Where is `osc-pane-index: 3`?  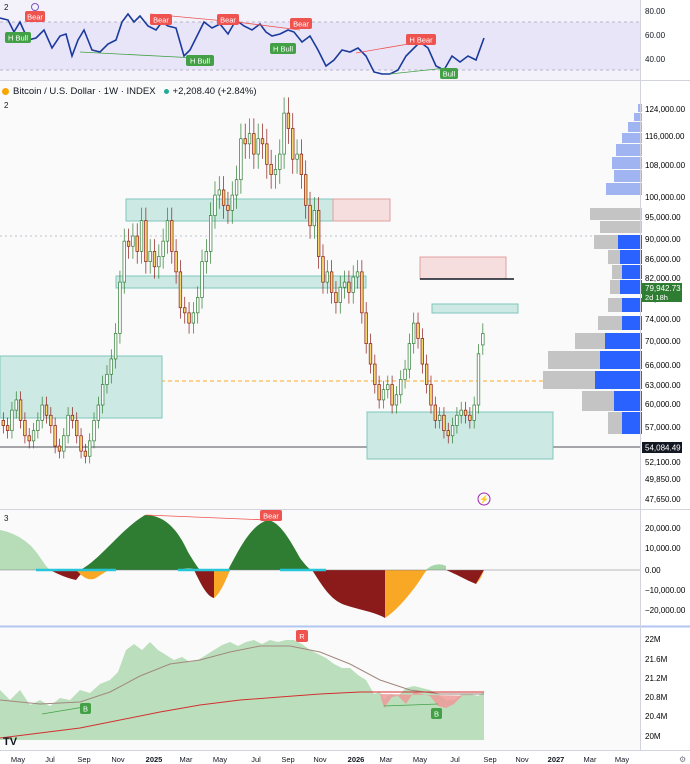
osc-pane-index: 3 is located at coordinates (6, 518).